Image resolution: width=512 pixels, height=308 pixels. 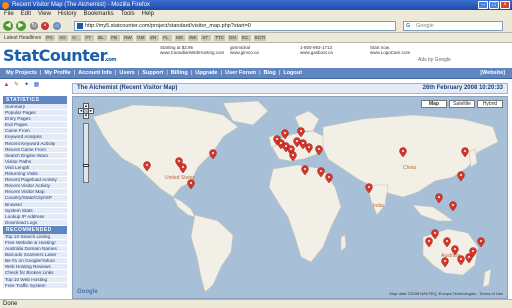 What do you see at coordinates (246, 37) in the screenshot?
I see `bookmark-item: EC` at bounding box center [246, 37].